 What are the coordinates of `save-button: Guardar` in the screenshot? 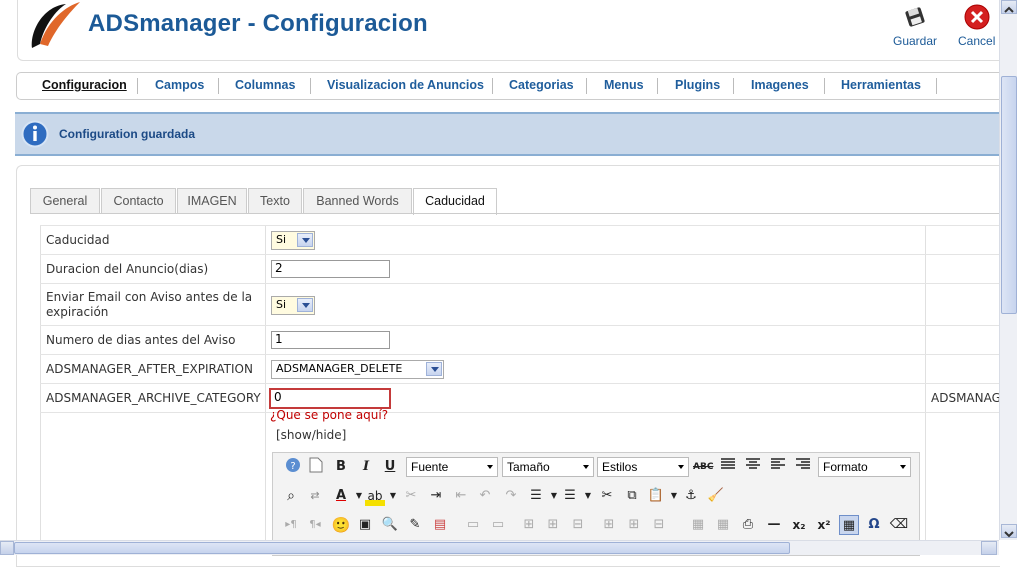 It's located at (915, 26).